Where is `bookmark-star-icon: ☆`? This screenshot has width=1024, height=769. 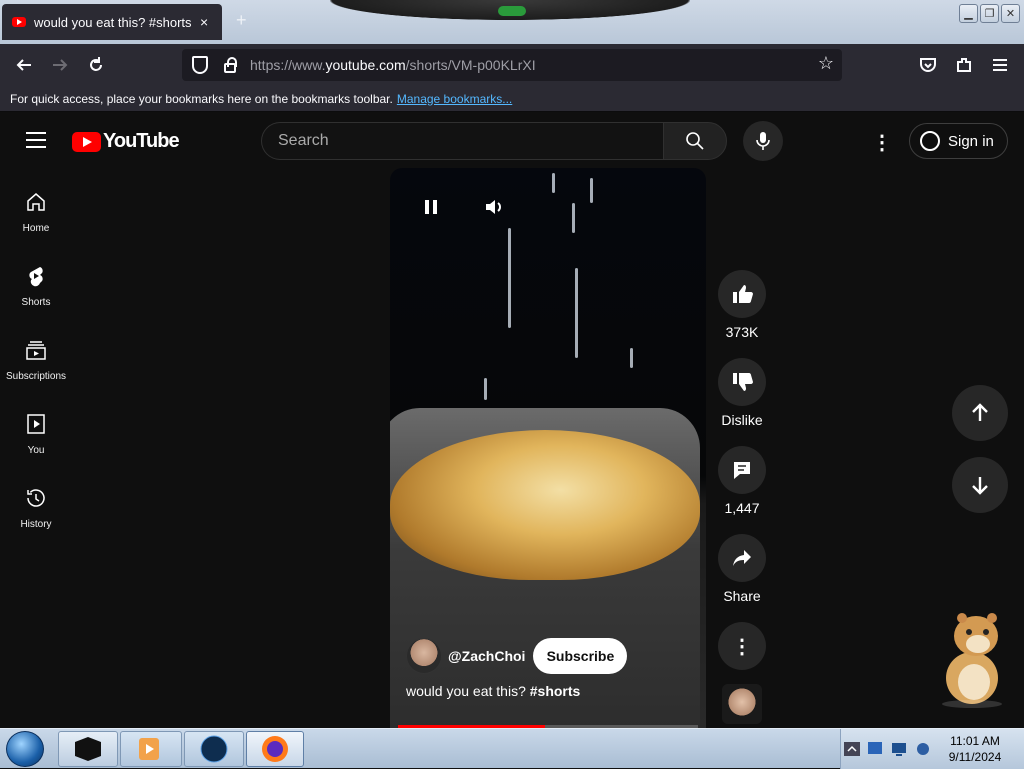 bookmark-star-icon: ☆ is located at coordinates (826, 63).